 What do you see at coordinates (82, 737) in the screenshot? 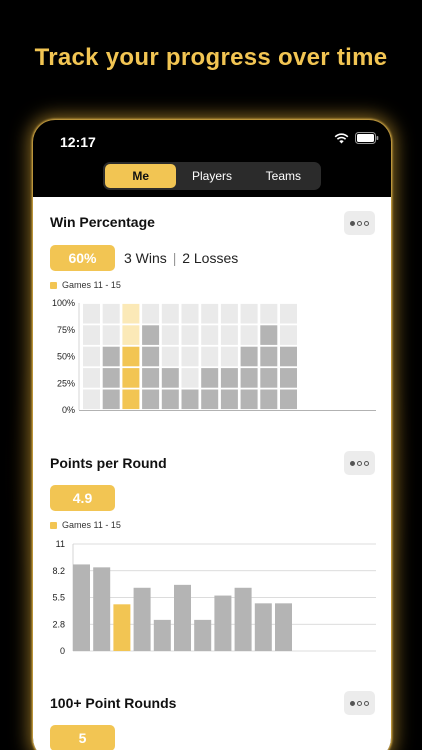
I see `hundred-point-rounds-value: 5` at bounding box center [82, 737].